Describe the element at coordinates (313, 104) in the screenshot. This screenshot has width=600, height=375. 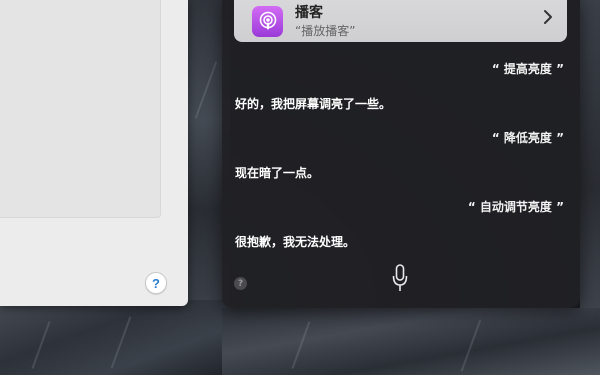
I see `siri-response: 好的，我把屏幕调亮了一些。` at that location.